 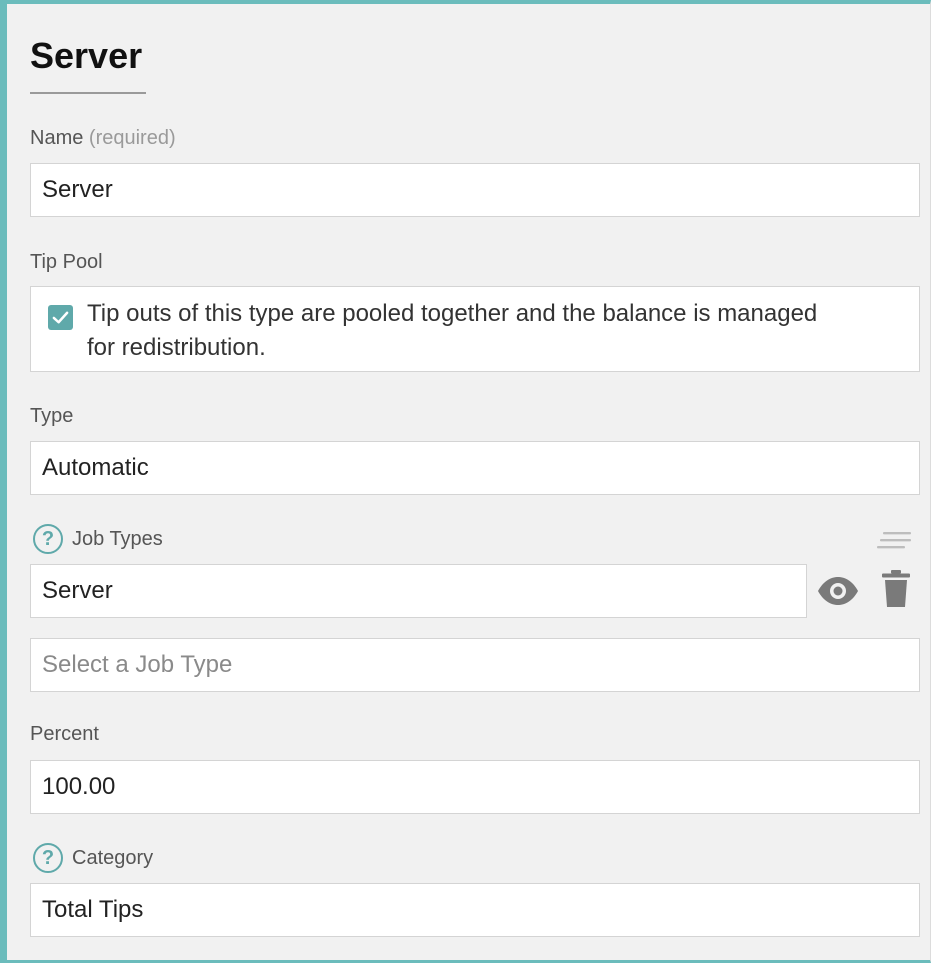 I want to click on name-field: Server, so click(x=475, y=190).